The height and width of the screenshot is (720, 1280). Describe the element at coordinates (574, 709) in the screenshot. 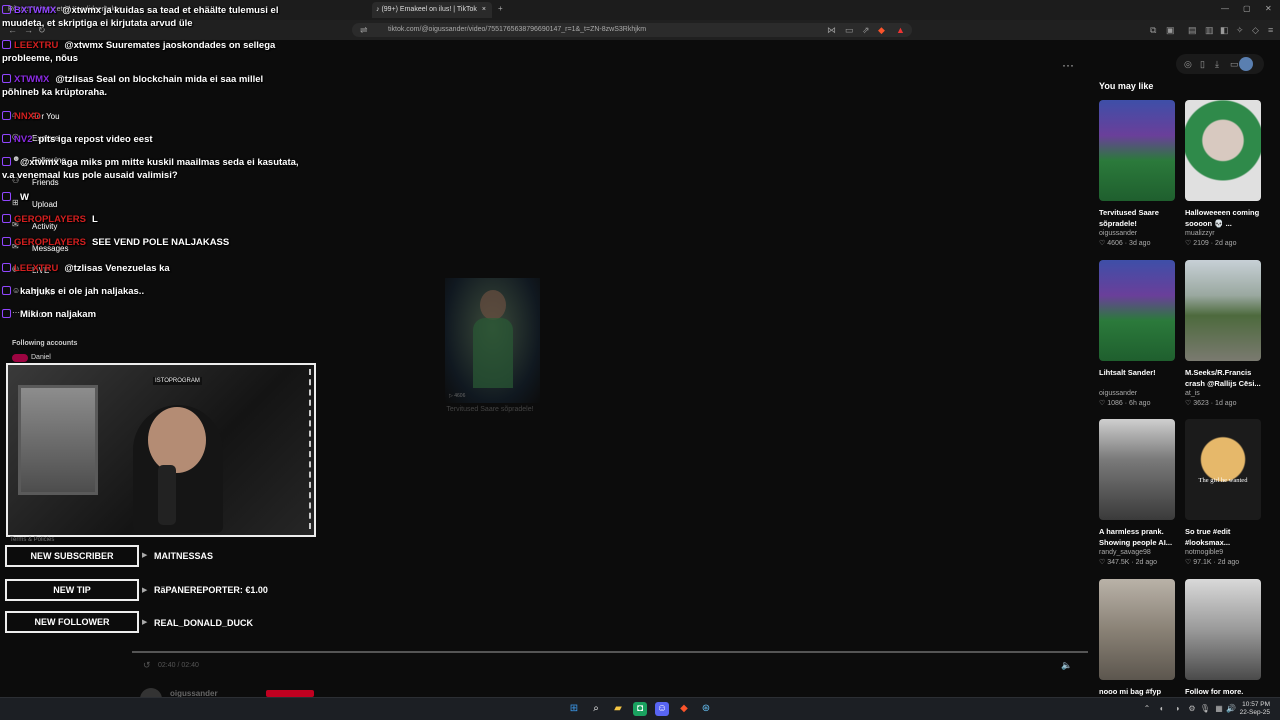

I see `windows-start-icon: ⊞` at that location.